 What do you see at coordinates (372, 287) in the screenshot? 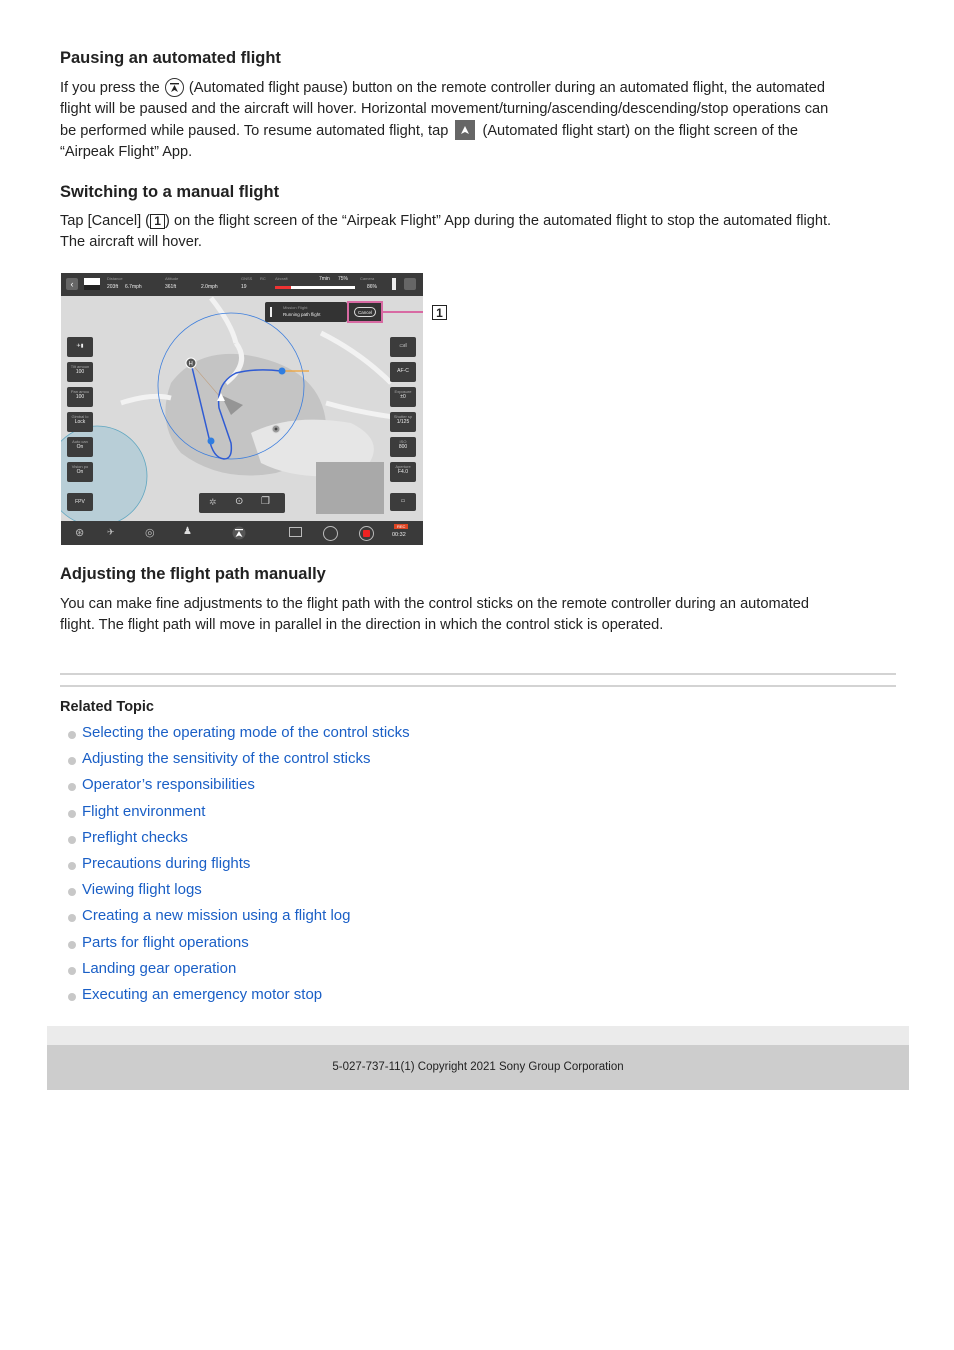
I see `camera-battery: 86%` at bounding box center [372, 287].